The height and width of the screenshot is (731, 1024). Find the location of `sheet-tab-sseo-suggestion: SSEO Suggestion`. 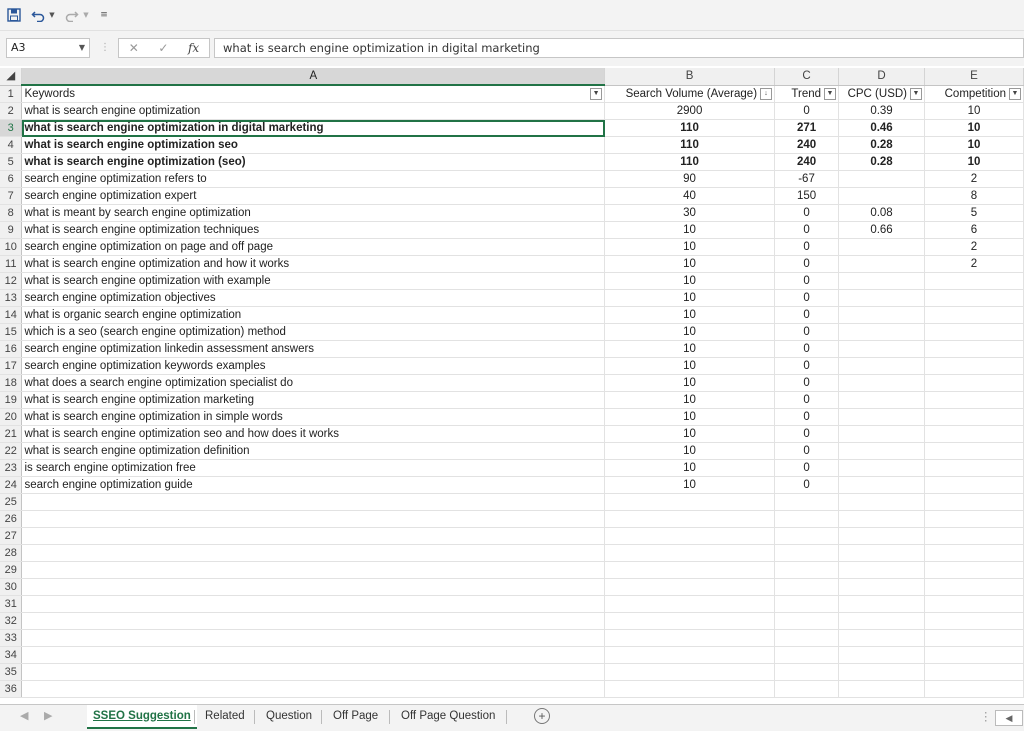

sheet-tab-sseo-suggestion: SSEO Suggestion is located at coordinates (142, 717).